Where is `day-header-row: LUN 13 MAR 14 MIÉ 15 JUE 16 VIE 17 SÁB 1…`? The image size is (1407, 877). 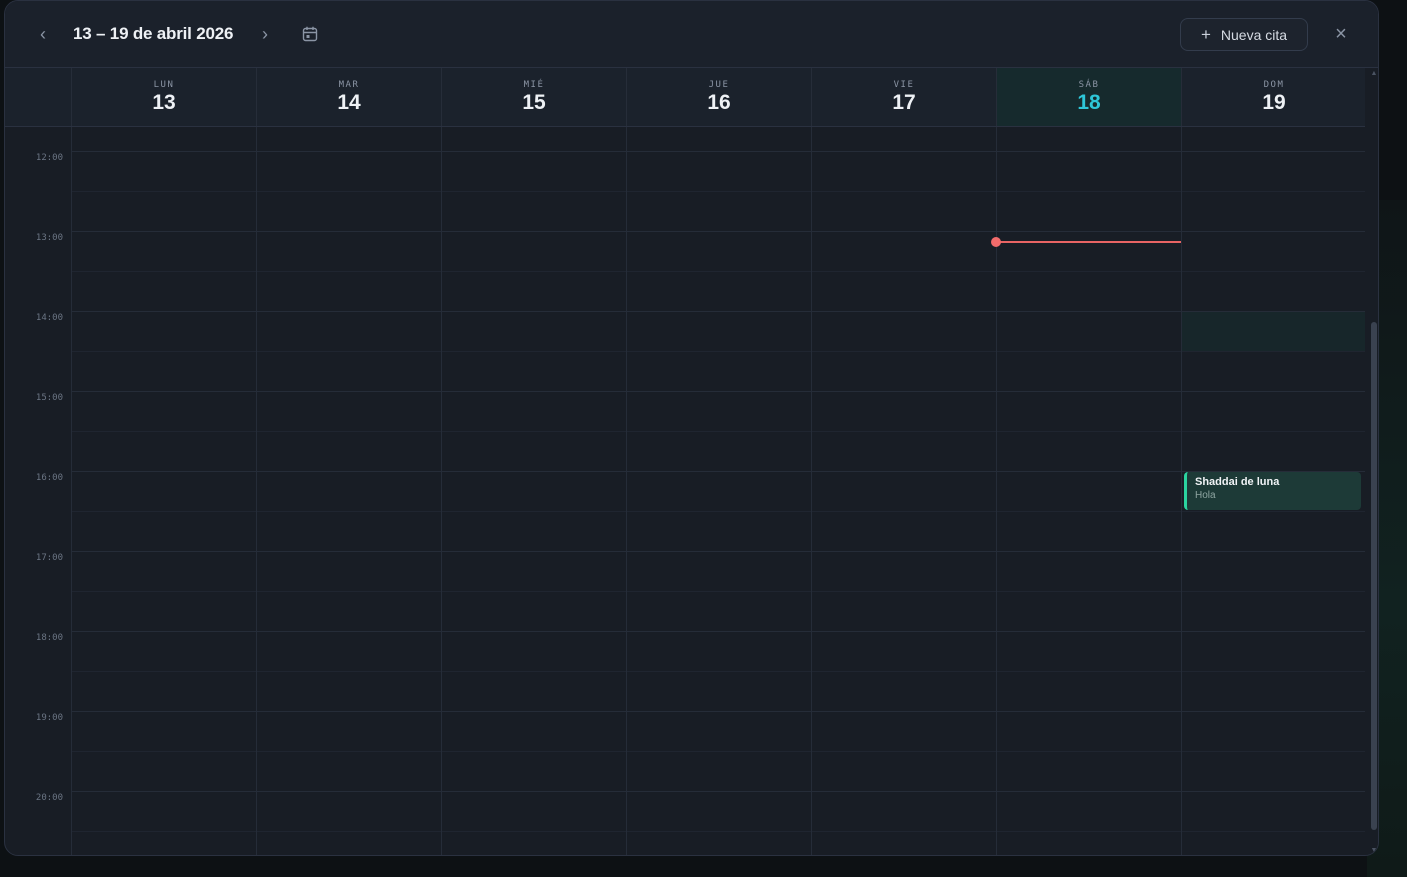 day-header-row: LUN 13 MAR 14 MIÉ 15 JUE 16 VIE 17 SÁB 1… is located at coordinates (685, 97).